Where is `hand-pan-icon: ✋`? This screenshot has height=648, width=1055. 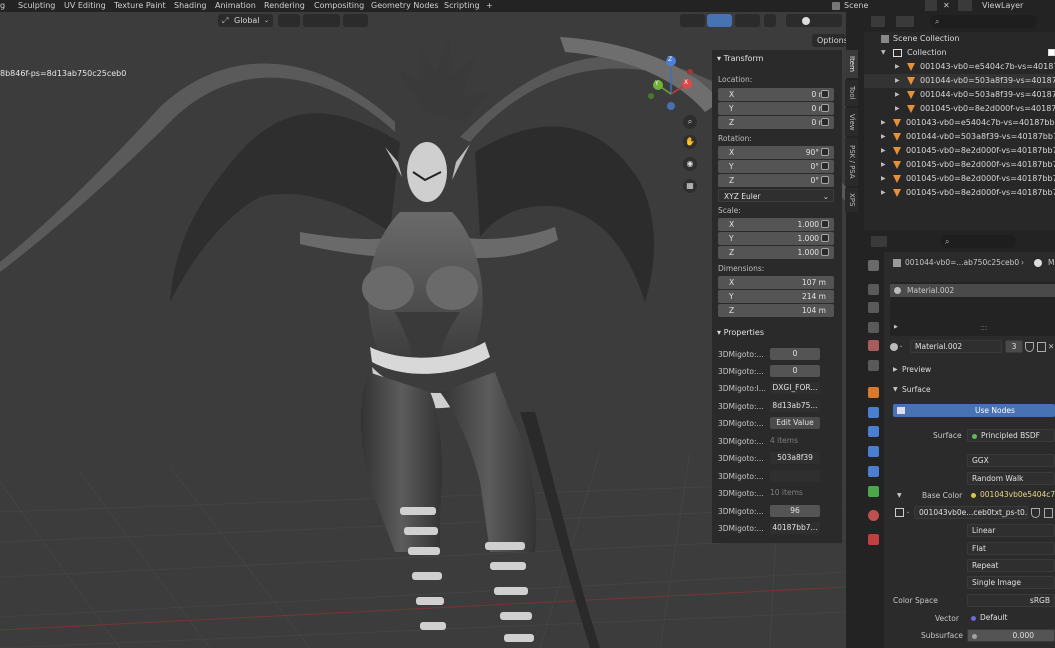
hand-pan-icon: ✋ is located at coordinates (690, 142).